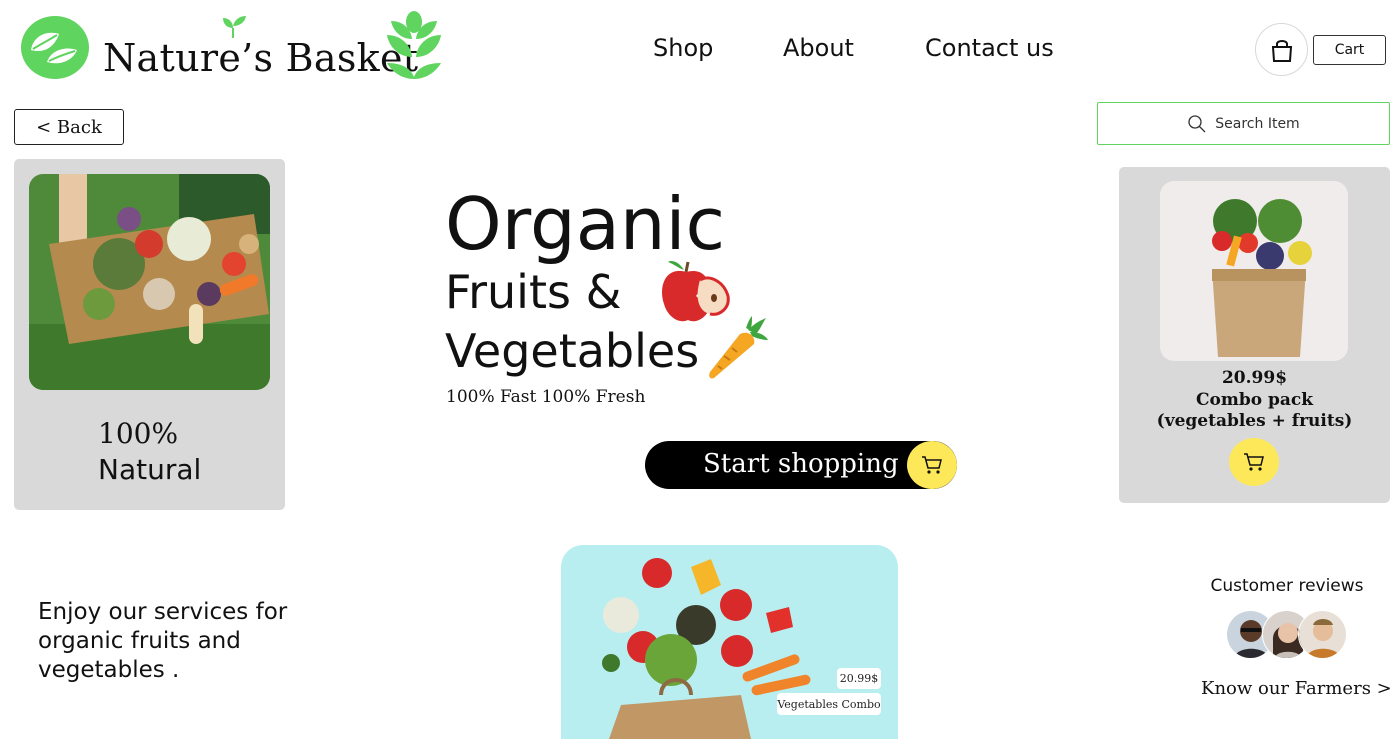 This screenshot has width=1399, height=745. Describe the element at coordinates (546, 397) in the screenshot. I see `hero-subtitle: 100% Fast 100% Fresh` at that location.